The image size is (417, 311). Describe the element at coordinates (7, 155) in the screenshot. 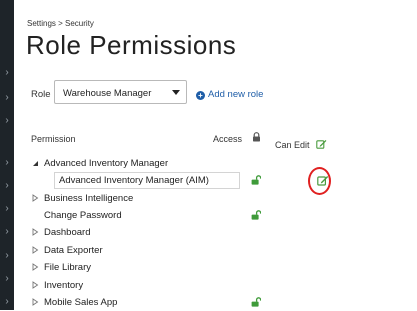

I see `sidebar: › › › › › › › › › ›` at that location.